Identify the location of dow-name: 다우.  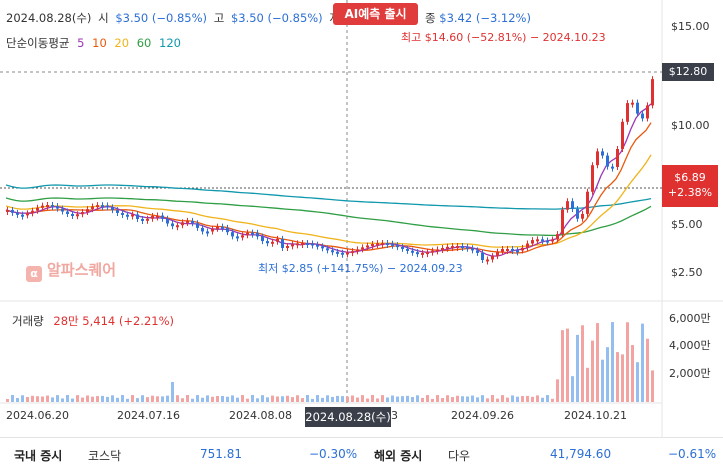
(459, 455).